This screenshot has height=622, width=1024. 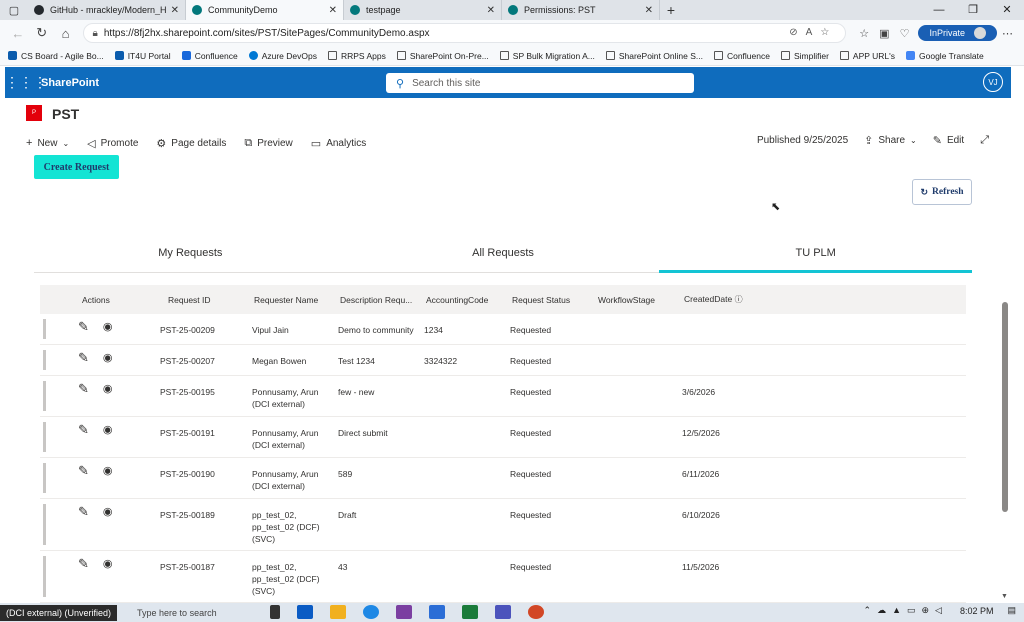 What do you see at coordinates (942, 192) in the screenshot?
I see `refresh-button: ↻ Refresh` at bounding box center [942, 192].